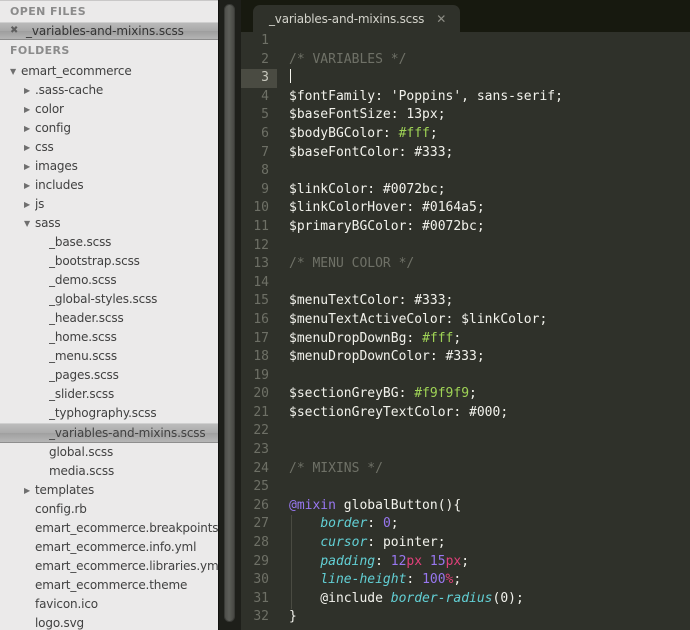  Describe the element at coordinates (116, 547) in the screenshot. I see `tree-item-label: emart_ecommerce.info.yml` at that location.